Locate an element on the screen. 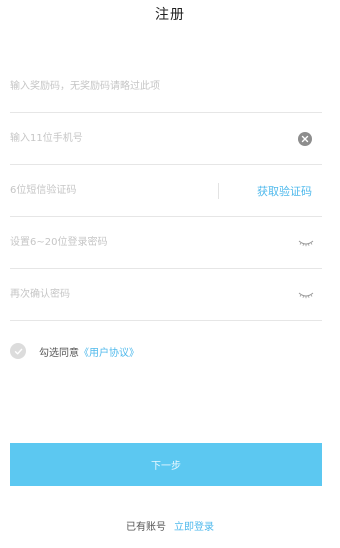 Image resolution: width=340 pixels, height=548 pixels. vertical-divider is located at coordinates (218, 190).